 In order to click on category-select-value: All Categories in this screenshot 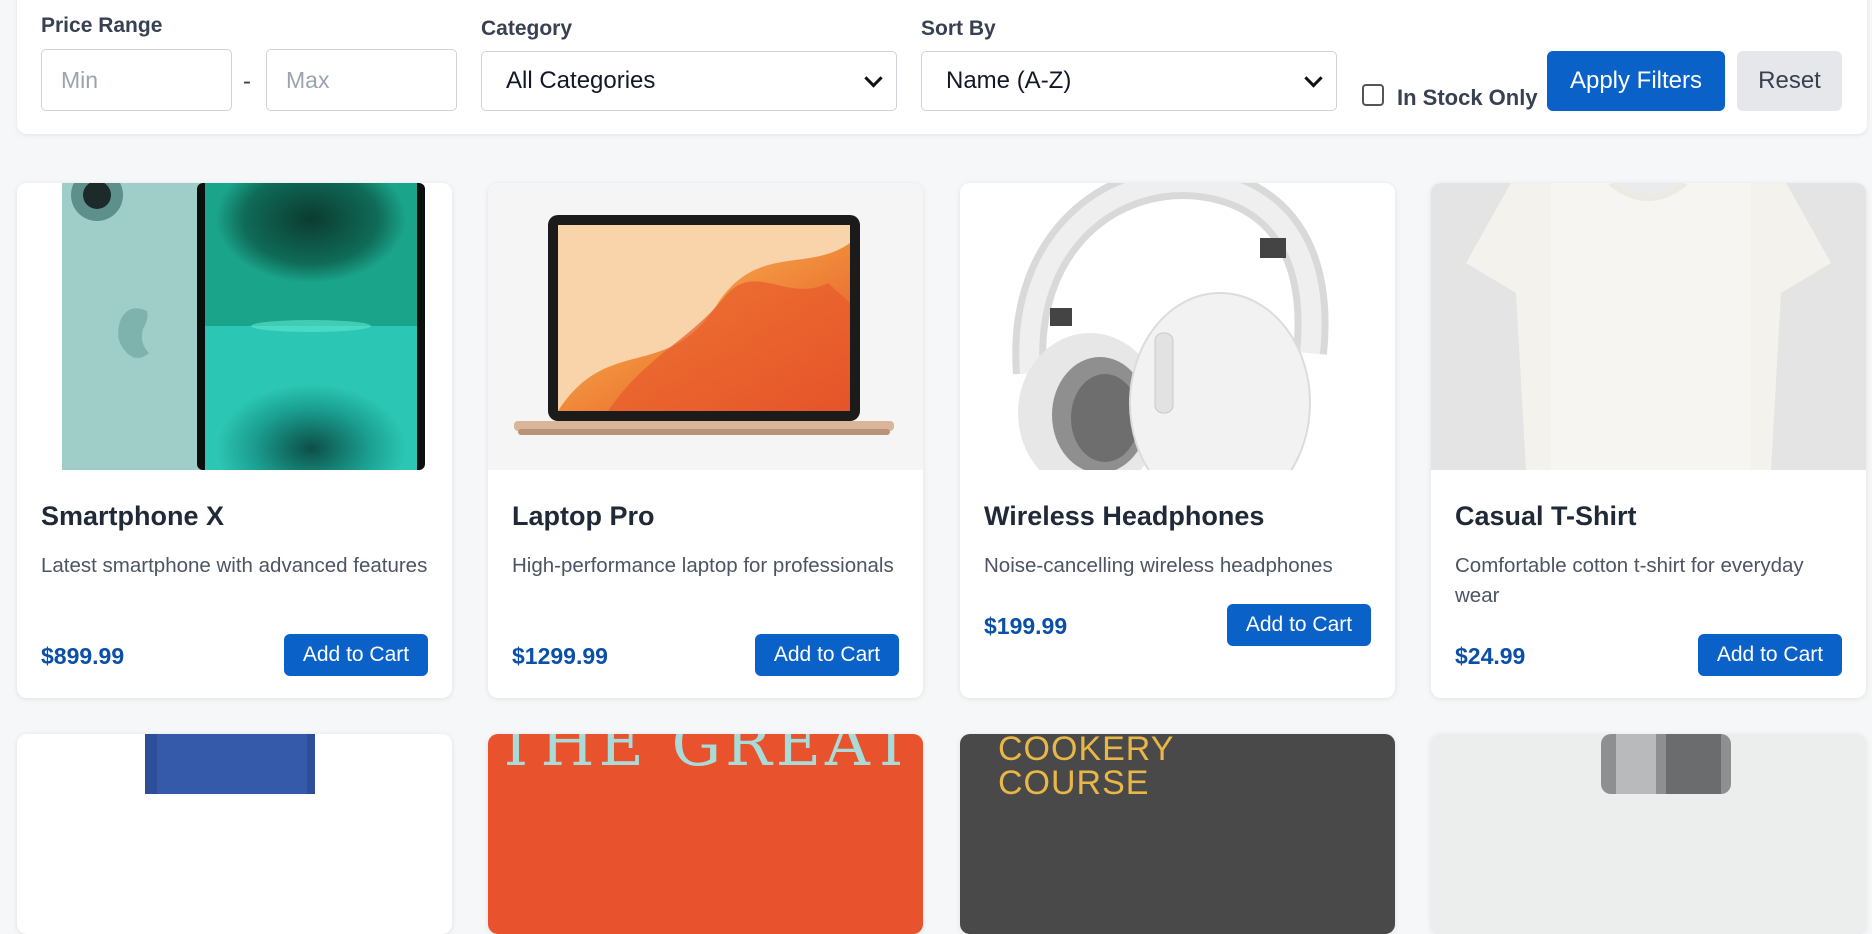, I will do `click(581, 80)`.